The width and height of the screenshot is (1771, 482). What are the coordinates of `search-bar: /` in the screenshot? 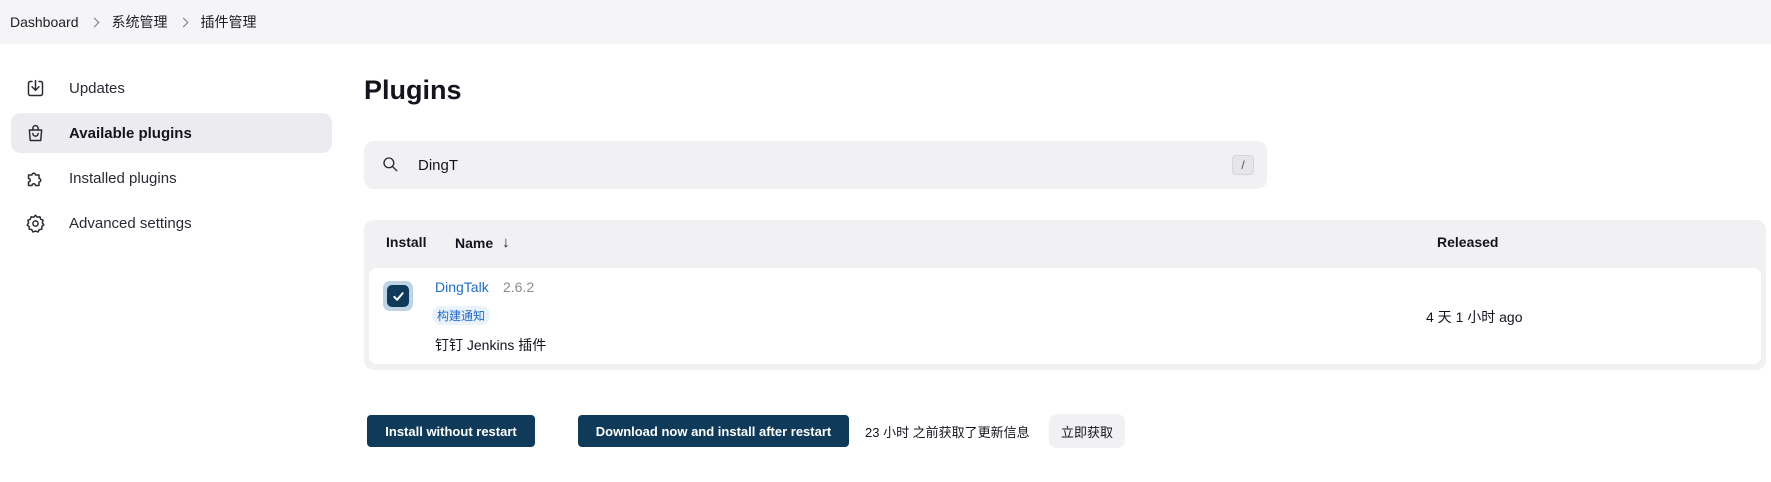 It's located at (815, 165).